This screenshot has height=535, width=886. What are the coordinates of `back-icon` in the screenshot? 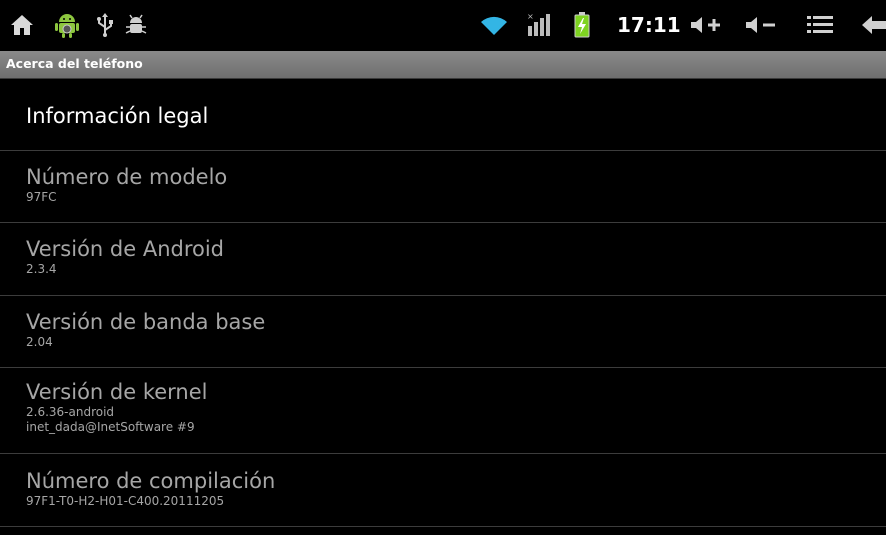 It's located at (873, 25).